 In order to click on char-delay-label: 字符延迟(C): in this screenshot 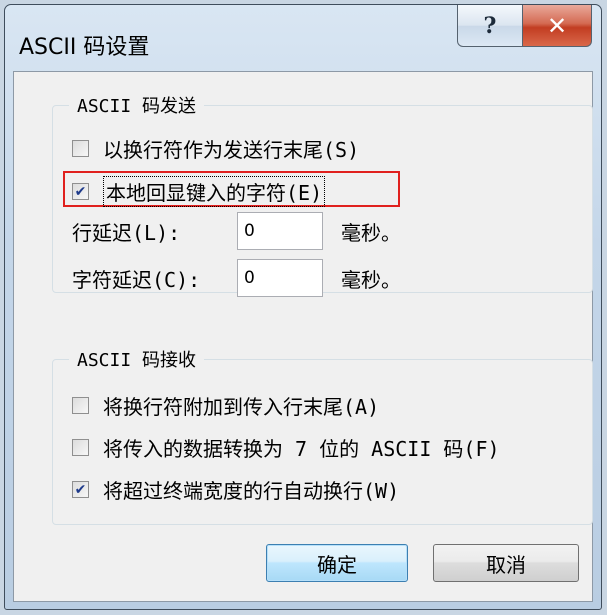, I will do `click(136, 280)`.